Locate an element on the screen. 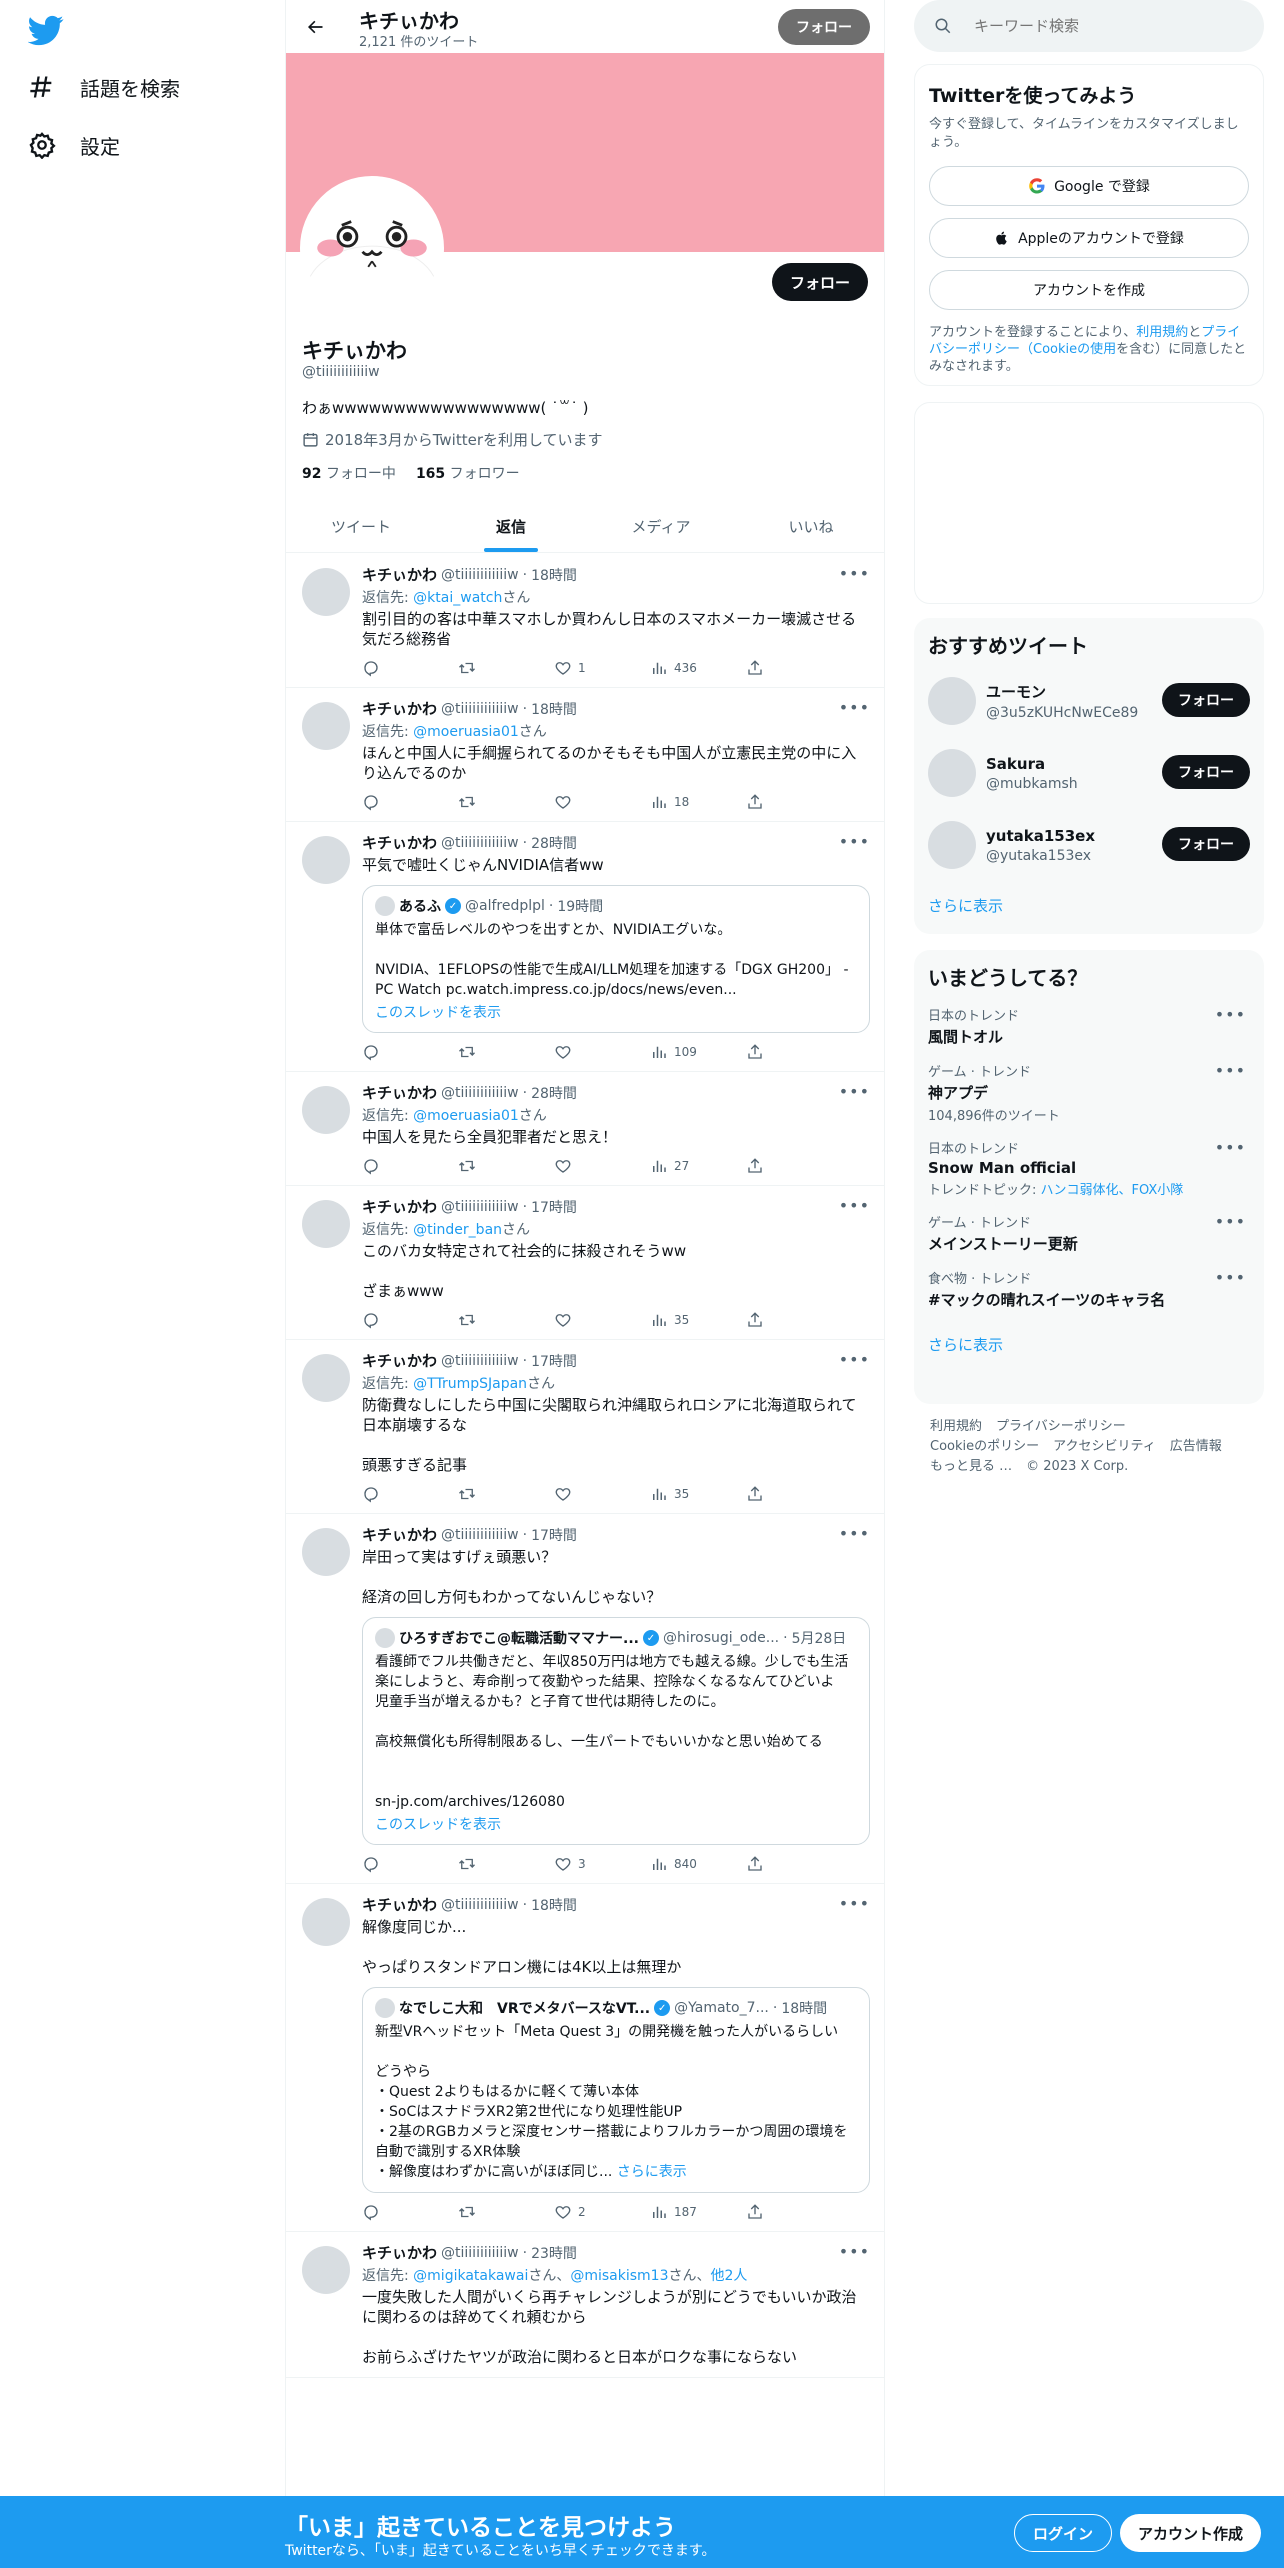  reply-mention: @ktai_watch is located at coordinates (457, 598).